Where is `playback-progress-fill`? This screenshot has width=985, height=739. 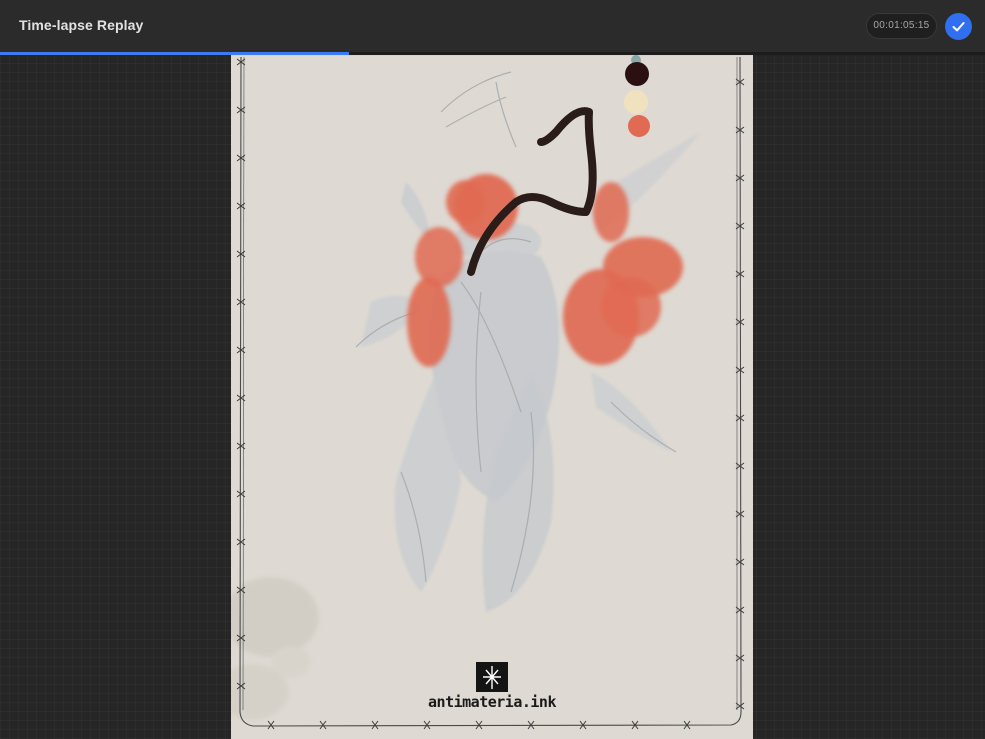
playback-progress-fill is located at coordinates (174, 53).